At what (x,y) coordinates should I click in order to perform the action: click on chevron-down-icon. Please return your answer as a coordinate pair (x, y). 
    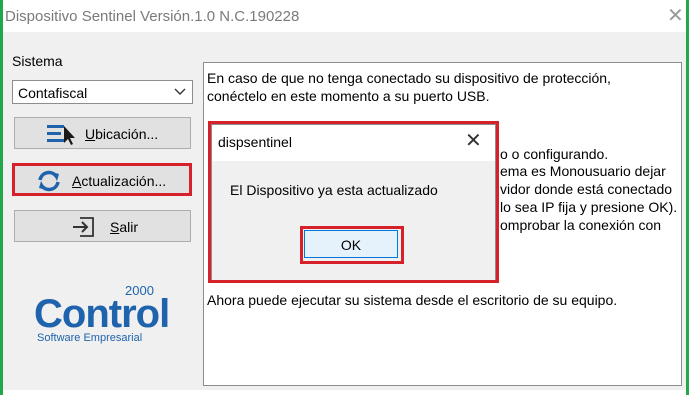
    Looking at the image, I should click on (180, 91).